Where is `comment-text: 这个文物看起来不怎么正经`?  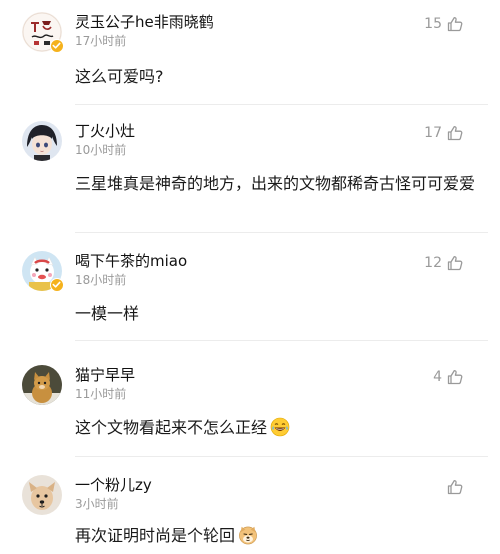 comment-text: 这个文物看起来不怎么正经 is located at coordinates (277, 430).